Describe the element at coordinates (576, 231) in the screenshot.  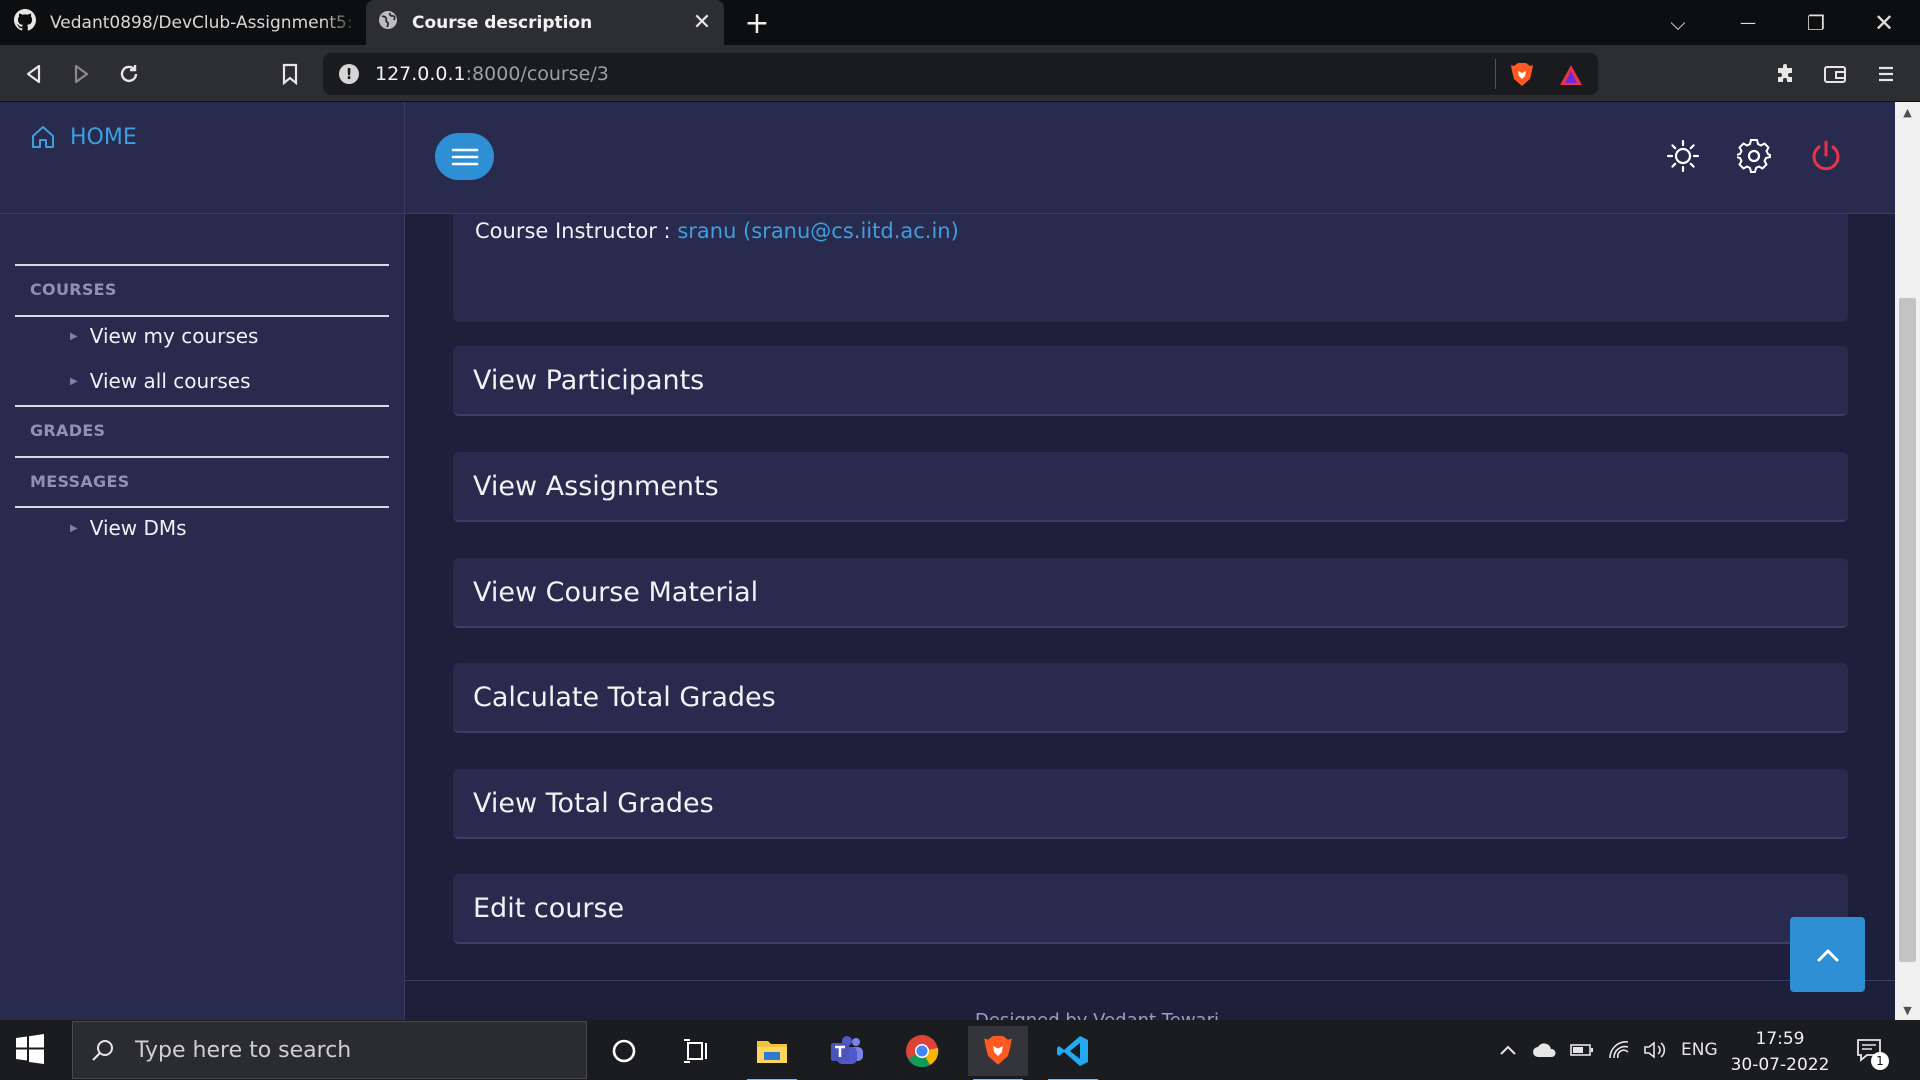
I see `instructor-label: Course Instructor :` at that location.